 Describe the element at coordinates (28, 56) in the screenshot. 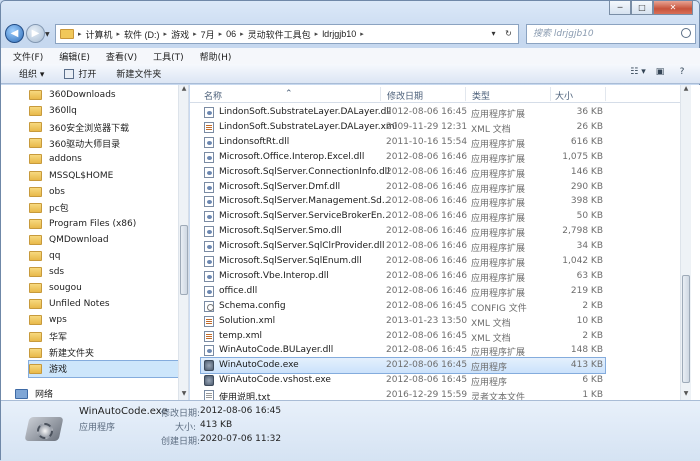

I see `menu-item: 文件(F)` at that location.